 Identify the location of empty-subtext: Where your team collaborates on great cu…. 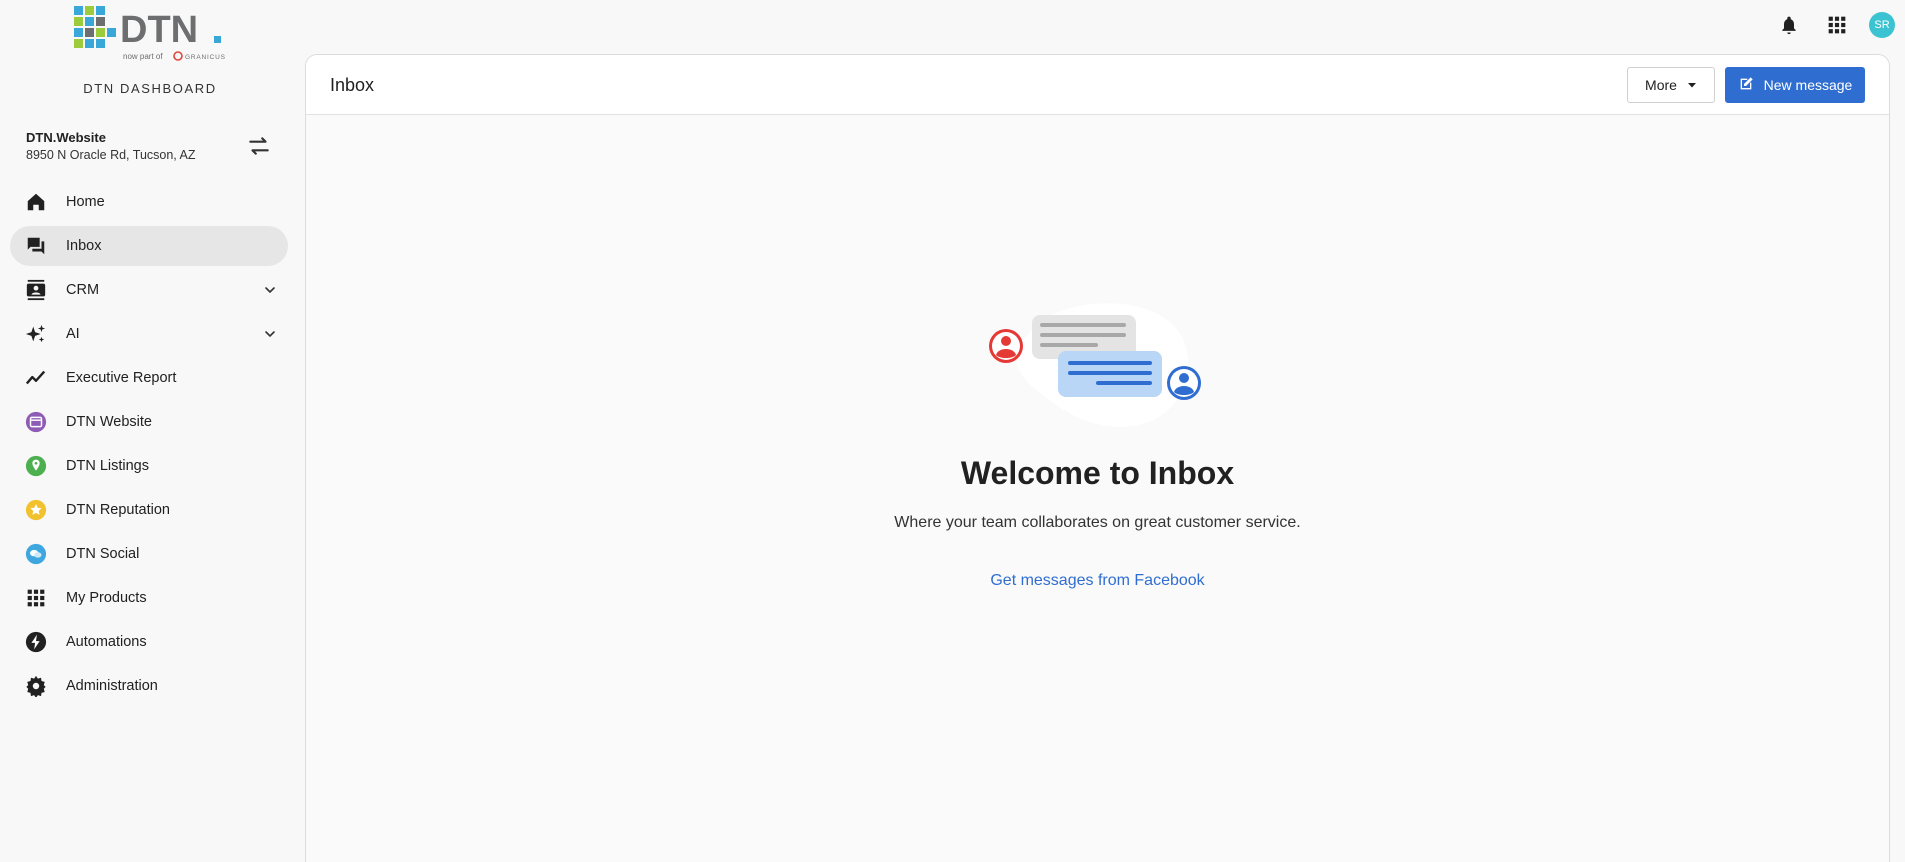
(1097, 522).